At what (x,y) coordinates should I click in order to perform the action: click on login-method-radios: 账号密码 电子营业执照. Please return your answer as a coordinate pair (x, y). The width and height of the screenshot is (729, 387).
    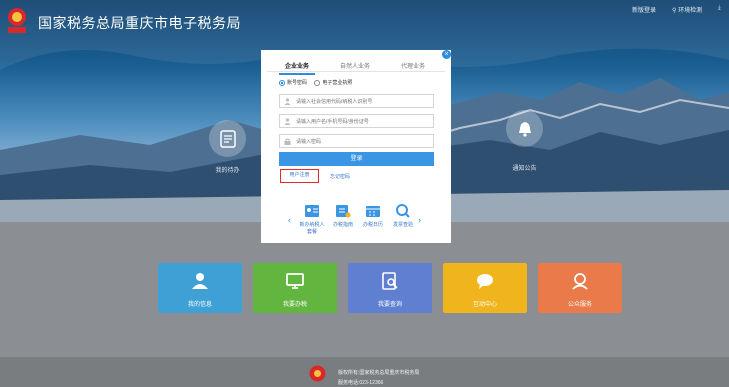
    Looking at the image, I should click on (315, 82).